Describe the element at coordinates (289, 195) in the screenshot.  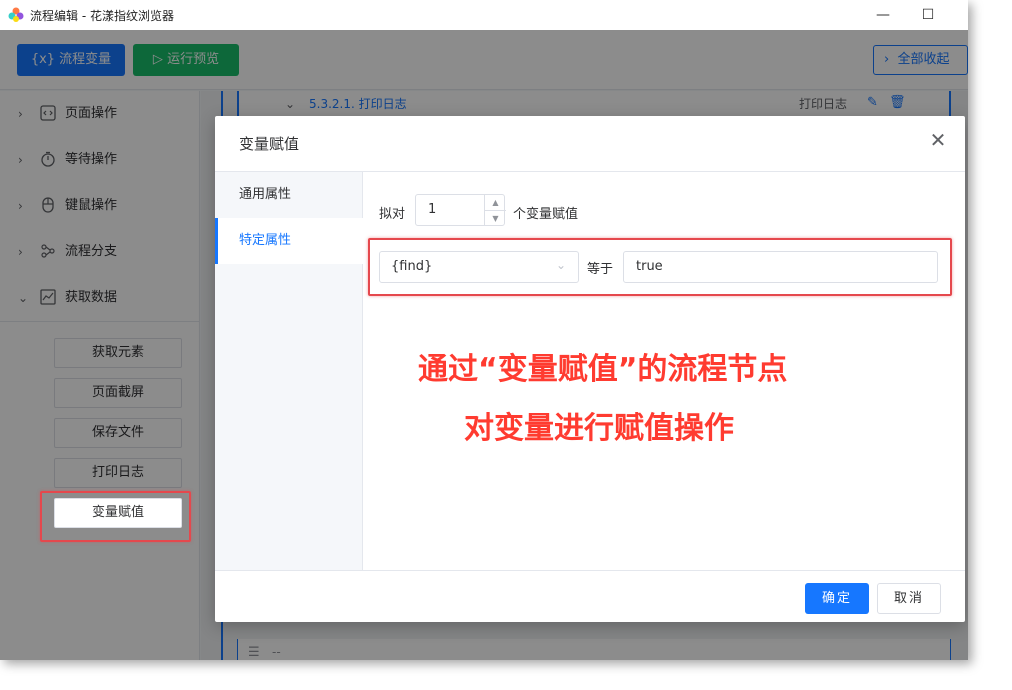
I see `tab-general: 通用属性` at that location.